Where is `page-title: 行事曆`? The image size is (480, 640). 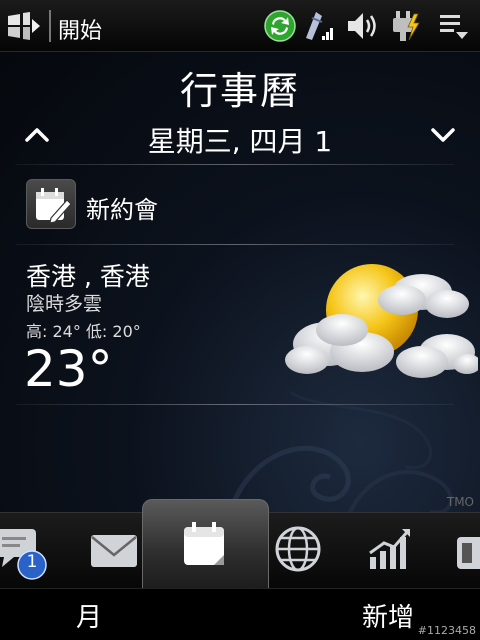
page-title: 行事曆 is located at coordinates (239, 91).